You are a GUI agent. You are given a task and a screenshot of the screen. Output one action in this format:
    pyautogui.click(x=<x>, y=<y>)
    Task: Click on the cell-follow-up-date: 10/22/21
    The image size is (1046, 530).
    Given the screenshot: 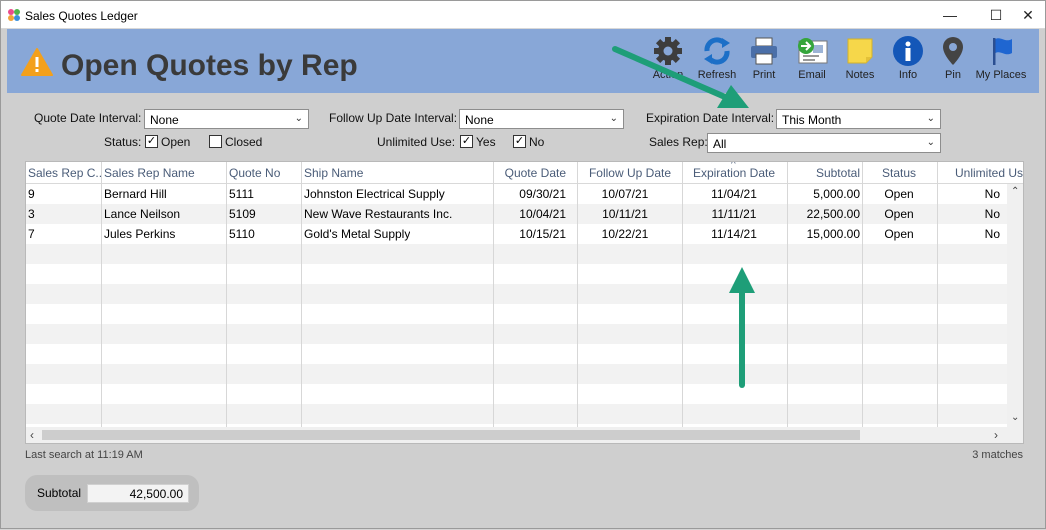 What is the action you would take?
    pyautogui.click(x=625, y=234)
    